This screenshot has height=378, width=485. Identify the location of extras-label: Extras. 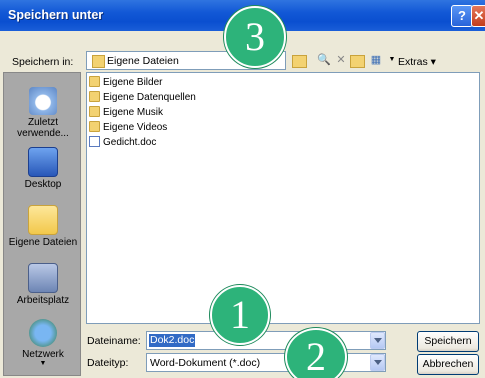
(413, 62).